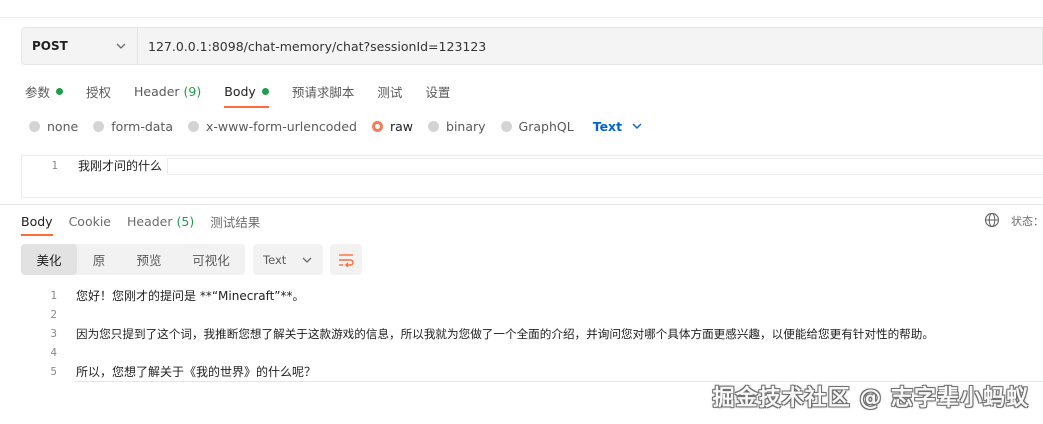  What do you see at coordinates (99, 259) in the screenshot?
I see `view-raw: 原` at bounding box center [99, 259].